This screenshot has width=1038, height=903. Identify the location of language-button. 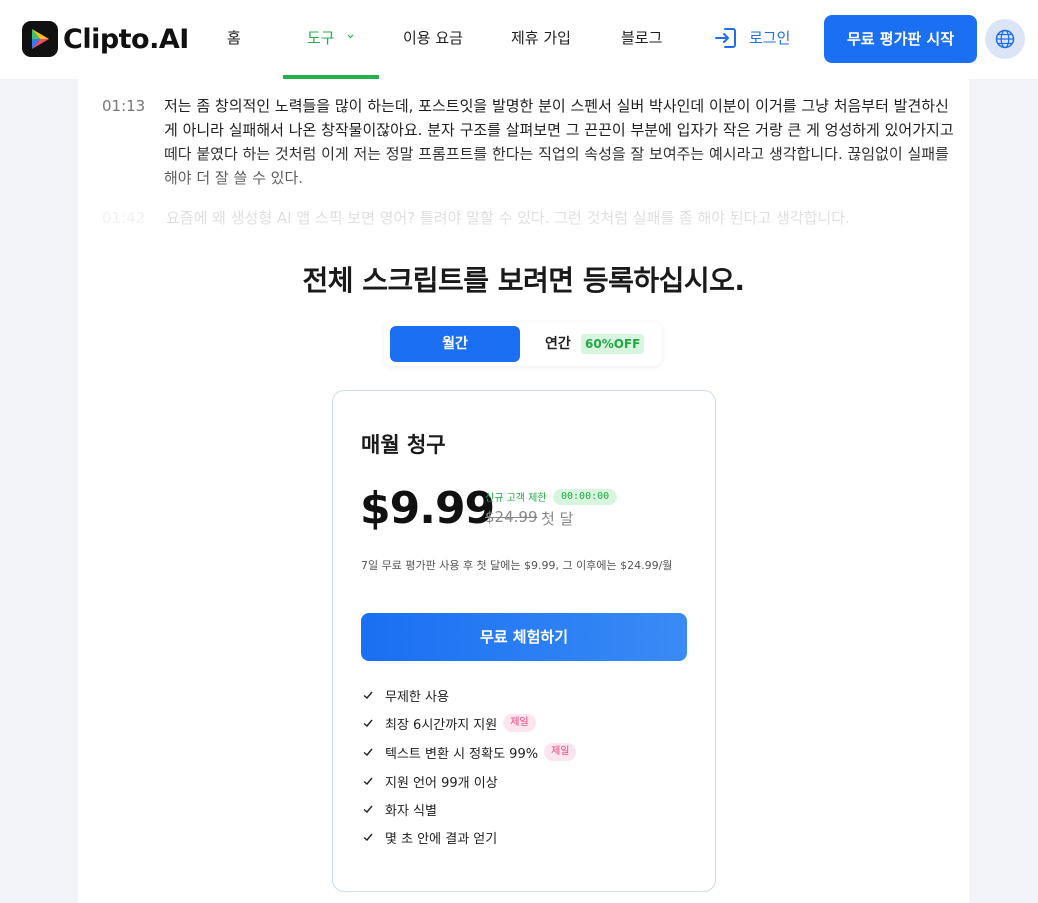
(1005, 39).